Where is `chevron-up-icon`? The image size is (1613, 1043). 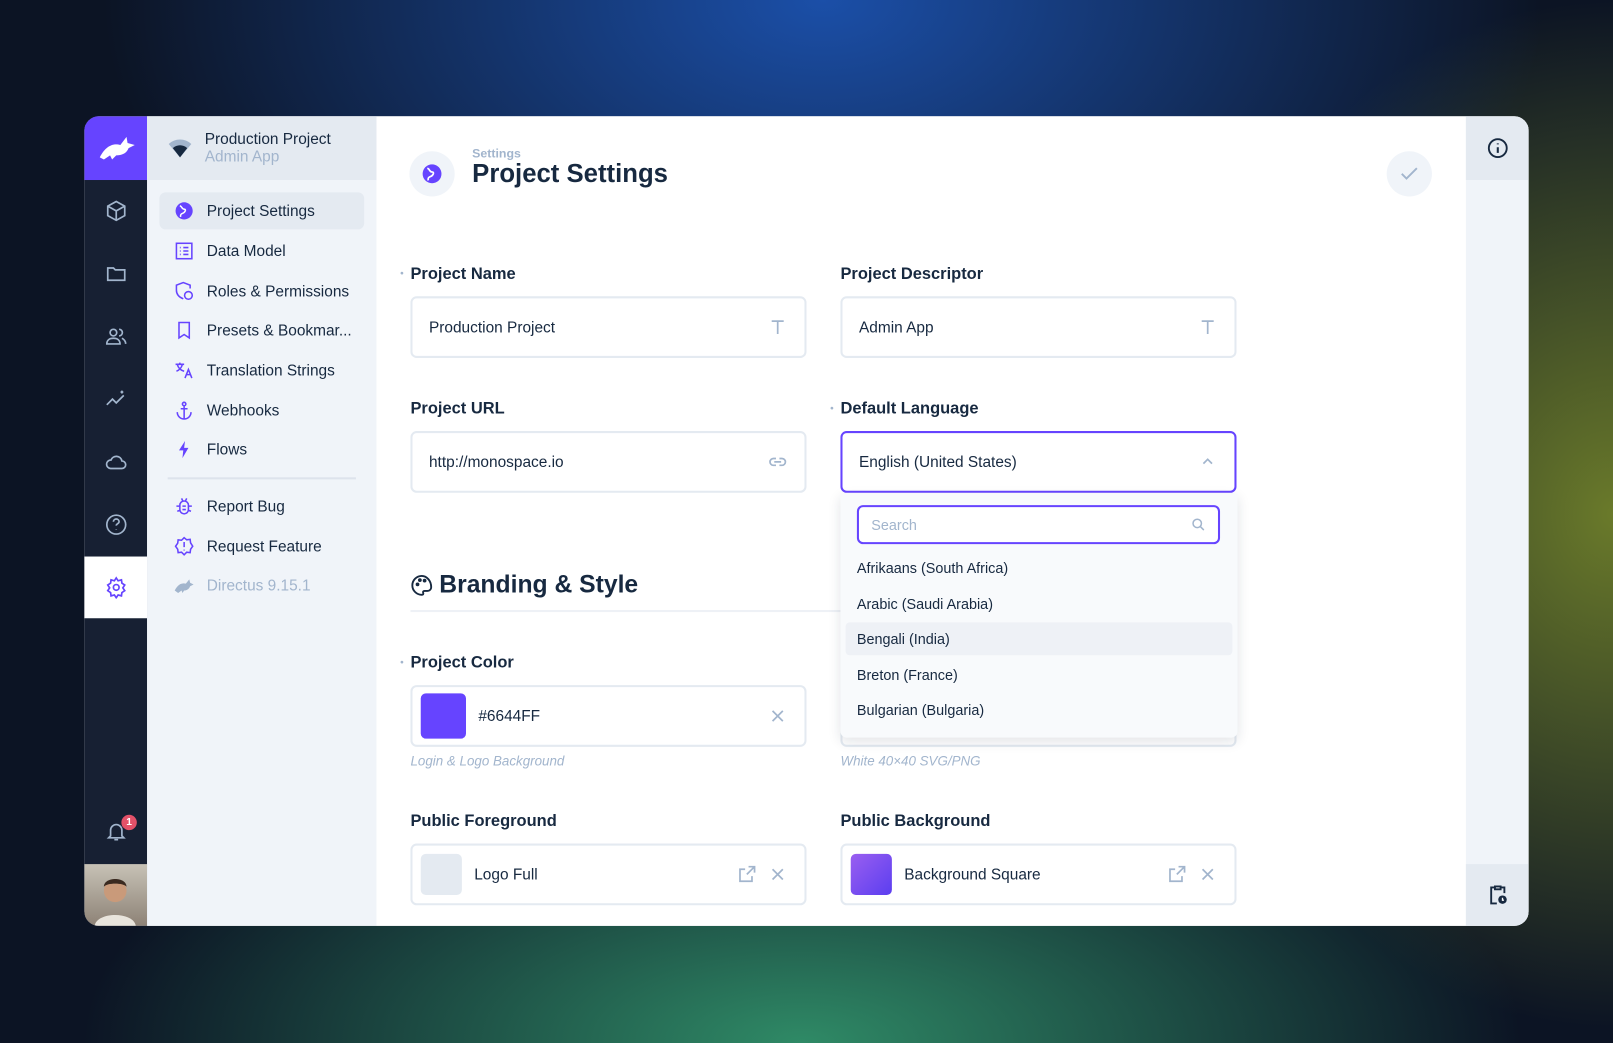 chevron-up-icon is located at coordinates (1207, 461).